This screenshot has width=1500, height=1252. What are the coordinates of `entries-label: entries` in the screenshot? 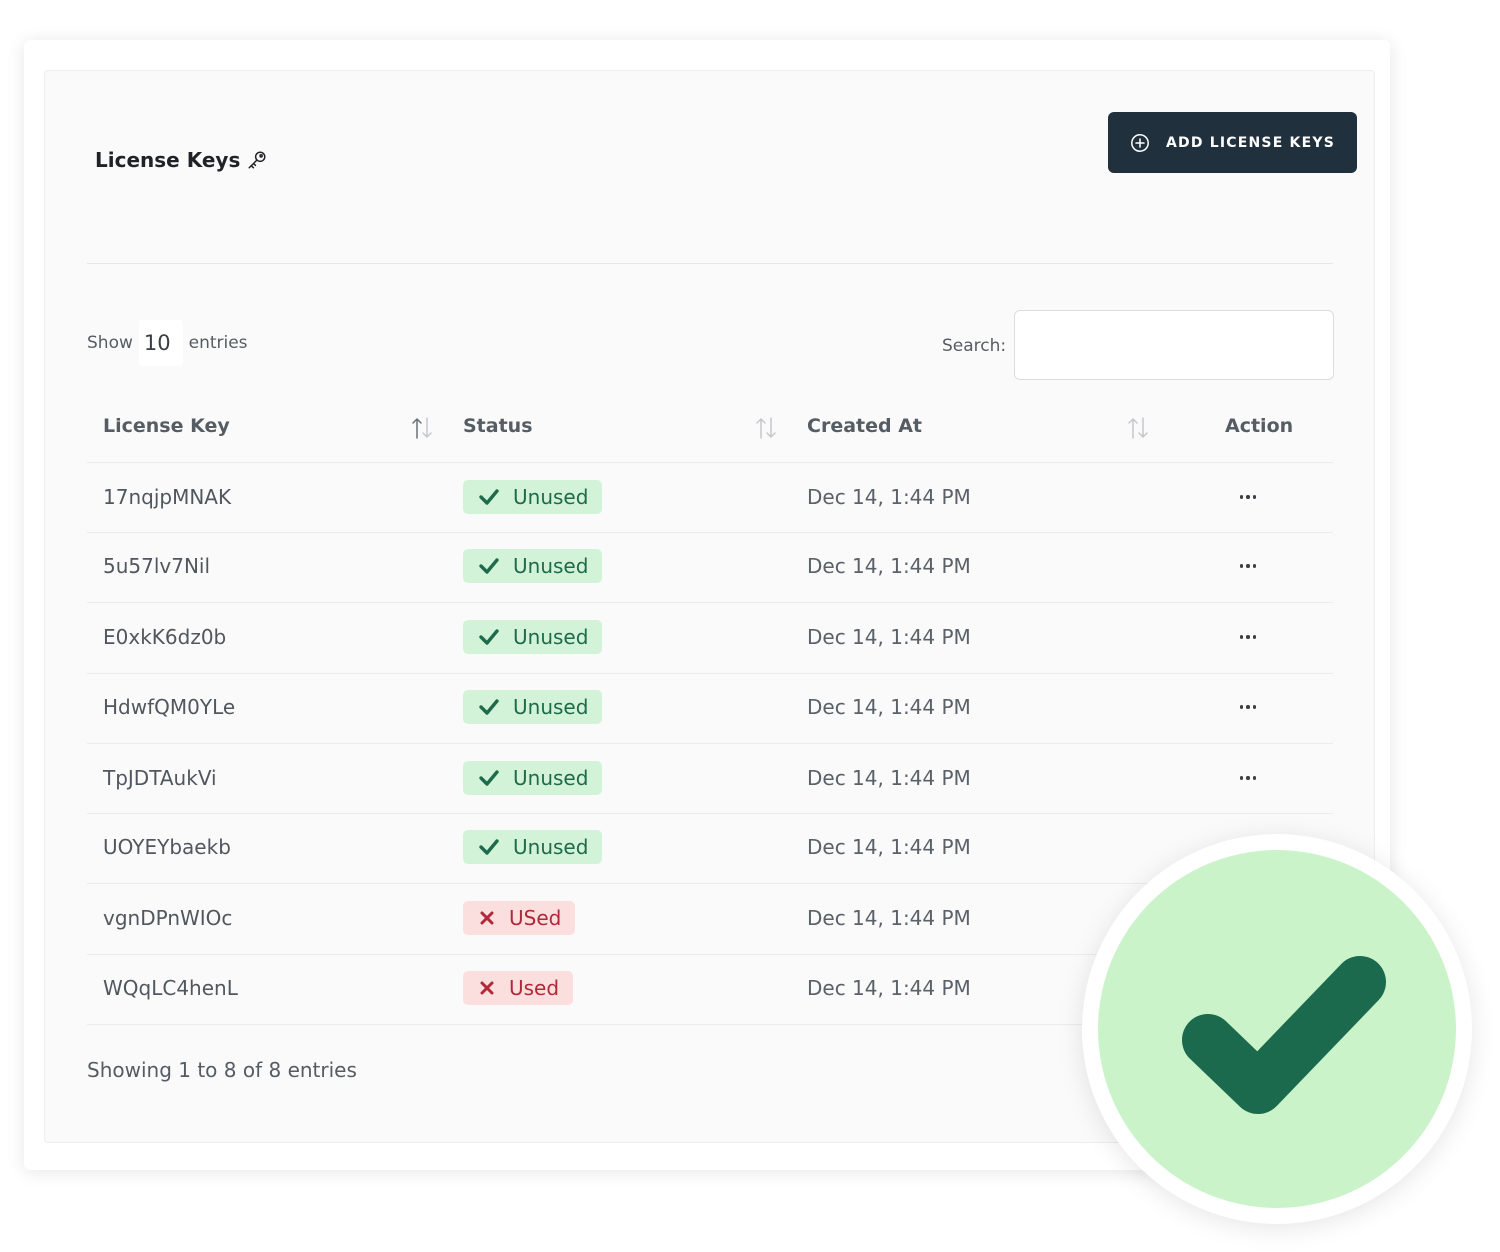 It's located at (218, 343).